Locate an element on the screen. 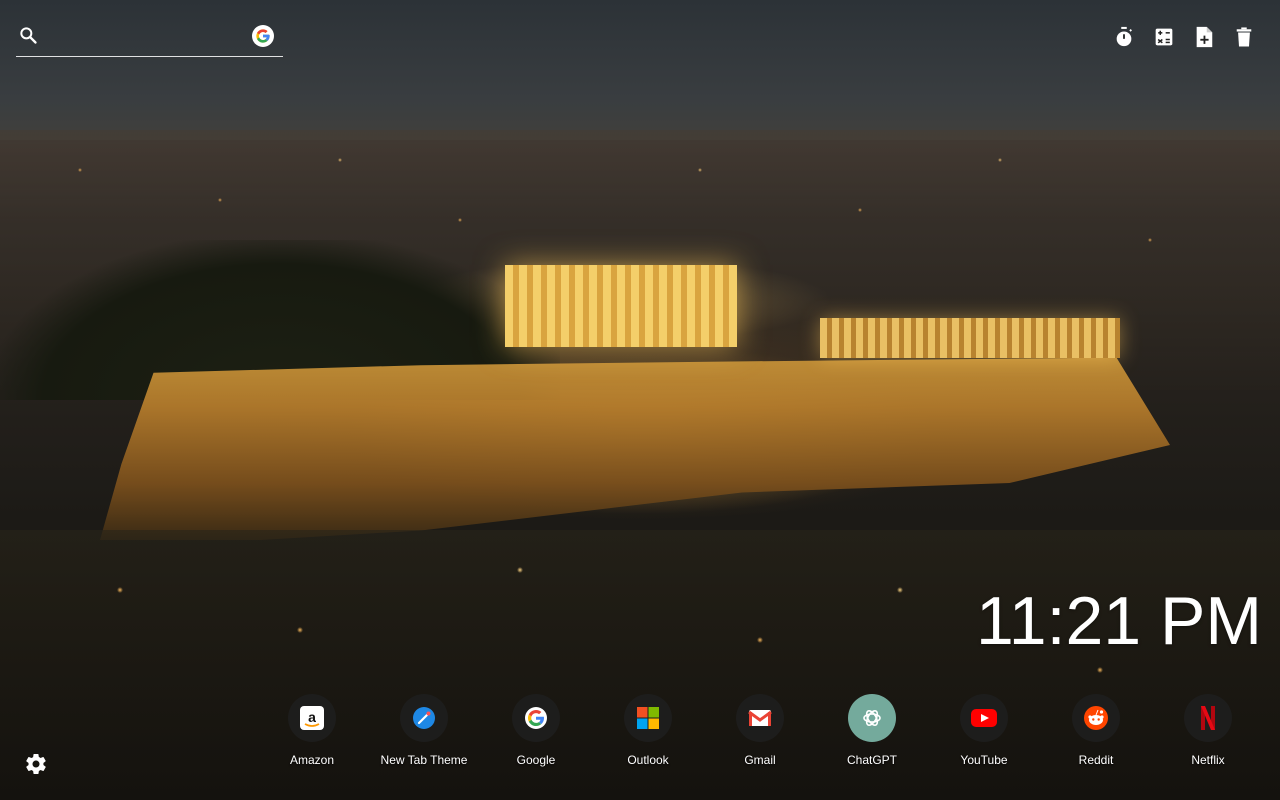 The width and height of the screenshot is (1280, 800). new-tab-theme-icon is located at coordinates (424, 718).